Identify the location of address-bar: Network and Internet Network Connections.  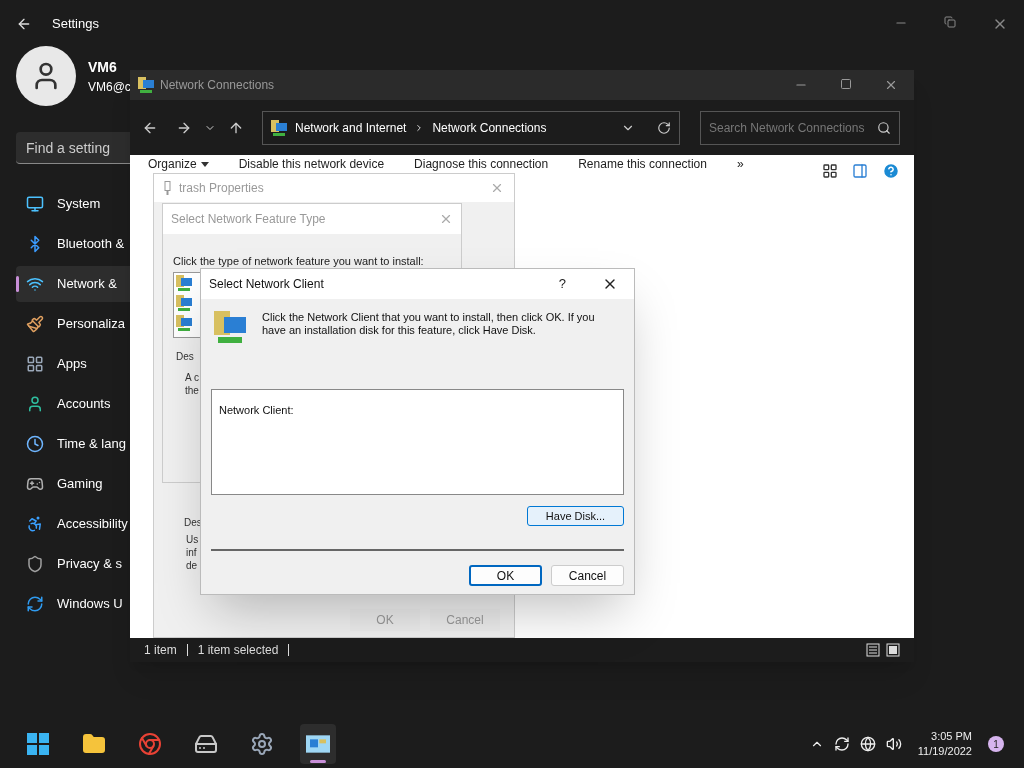
(471, 127).